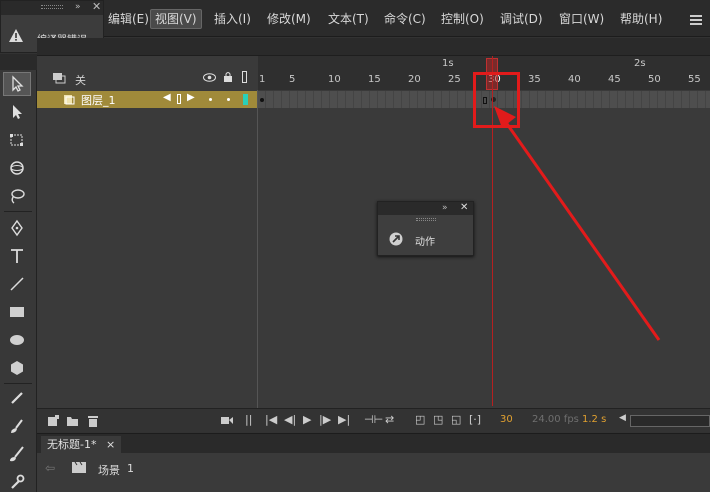  I want to click on onion-skin-icon: ◰, so click(420, 419).